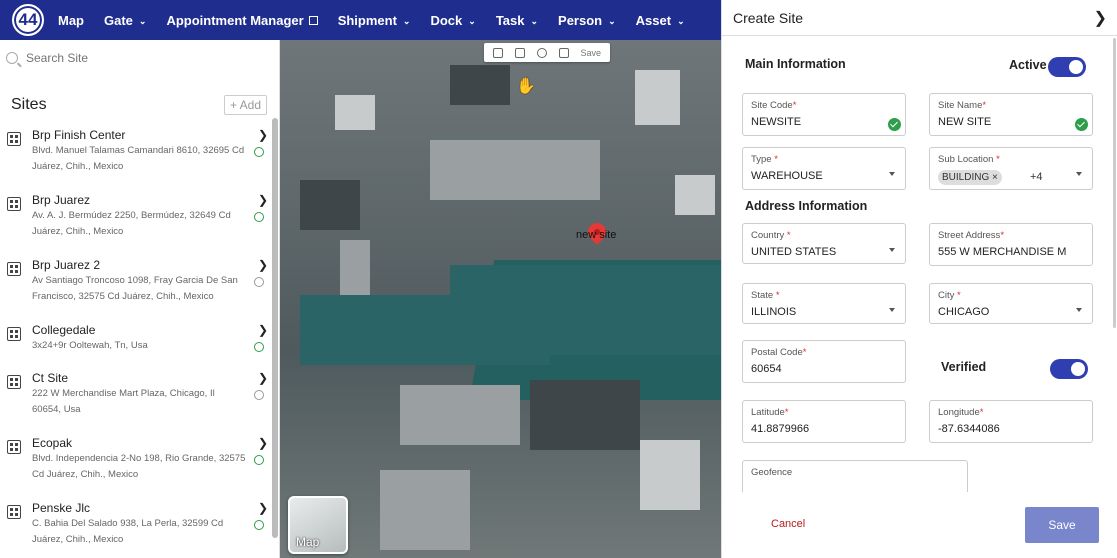 The width and height of the screenshot is (1117, 558). Describe the element at coordinates (563, 52) in the screenshot. I see `eraser-icon` at that location.